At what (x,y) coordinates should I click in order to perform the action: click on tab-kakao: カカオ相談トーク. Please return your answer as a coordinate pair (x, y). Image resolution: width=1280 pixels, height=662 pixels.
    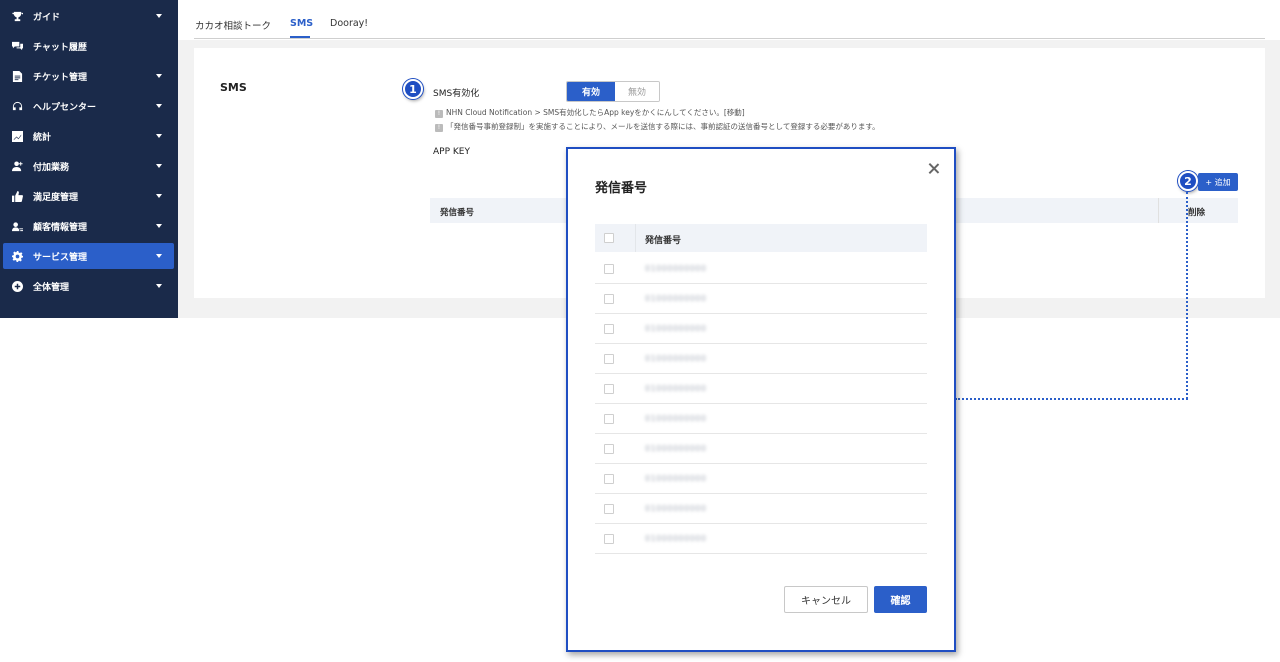
    Looking at the image, I should click on (233, 25).